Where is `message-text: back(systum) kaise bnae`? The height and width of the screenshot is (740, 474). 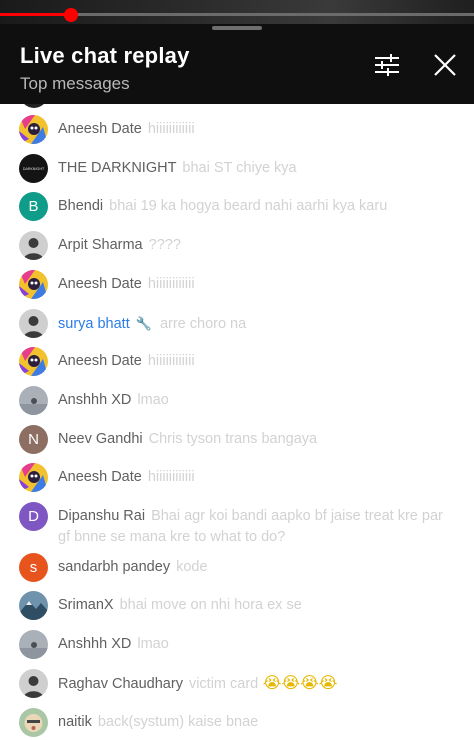 message-text: back(systum) kaise bnae is located at coordinates (178, 721).